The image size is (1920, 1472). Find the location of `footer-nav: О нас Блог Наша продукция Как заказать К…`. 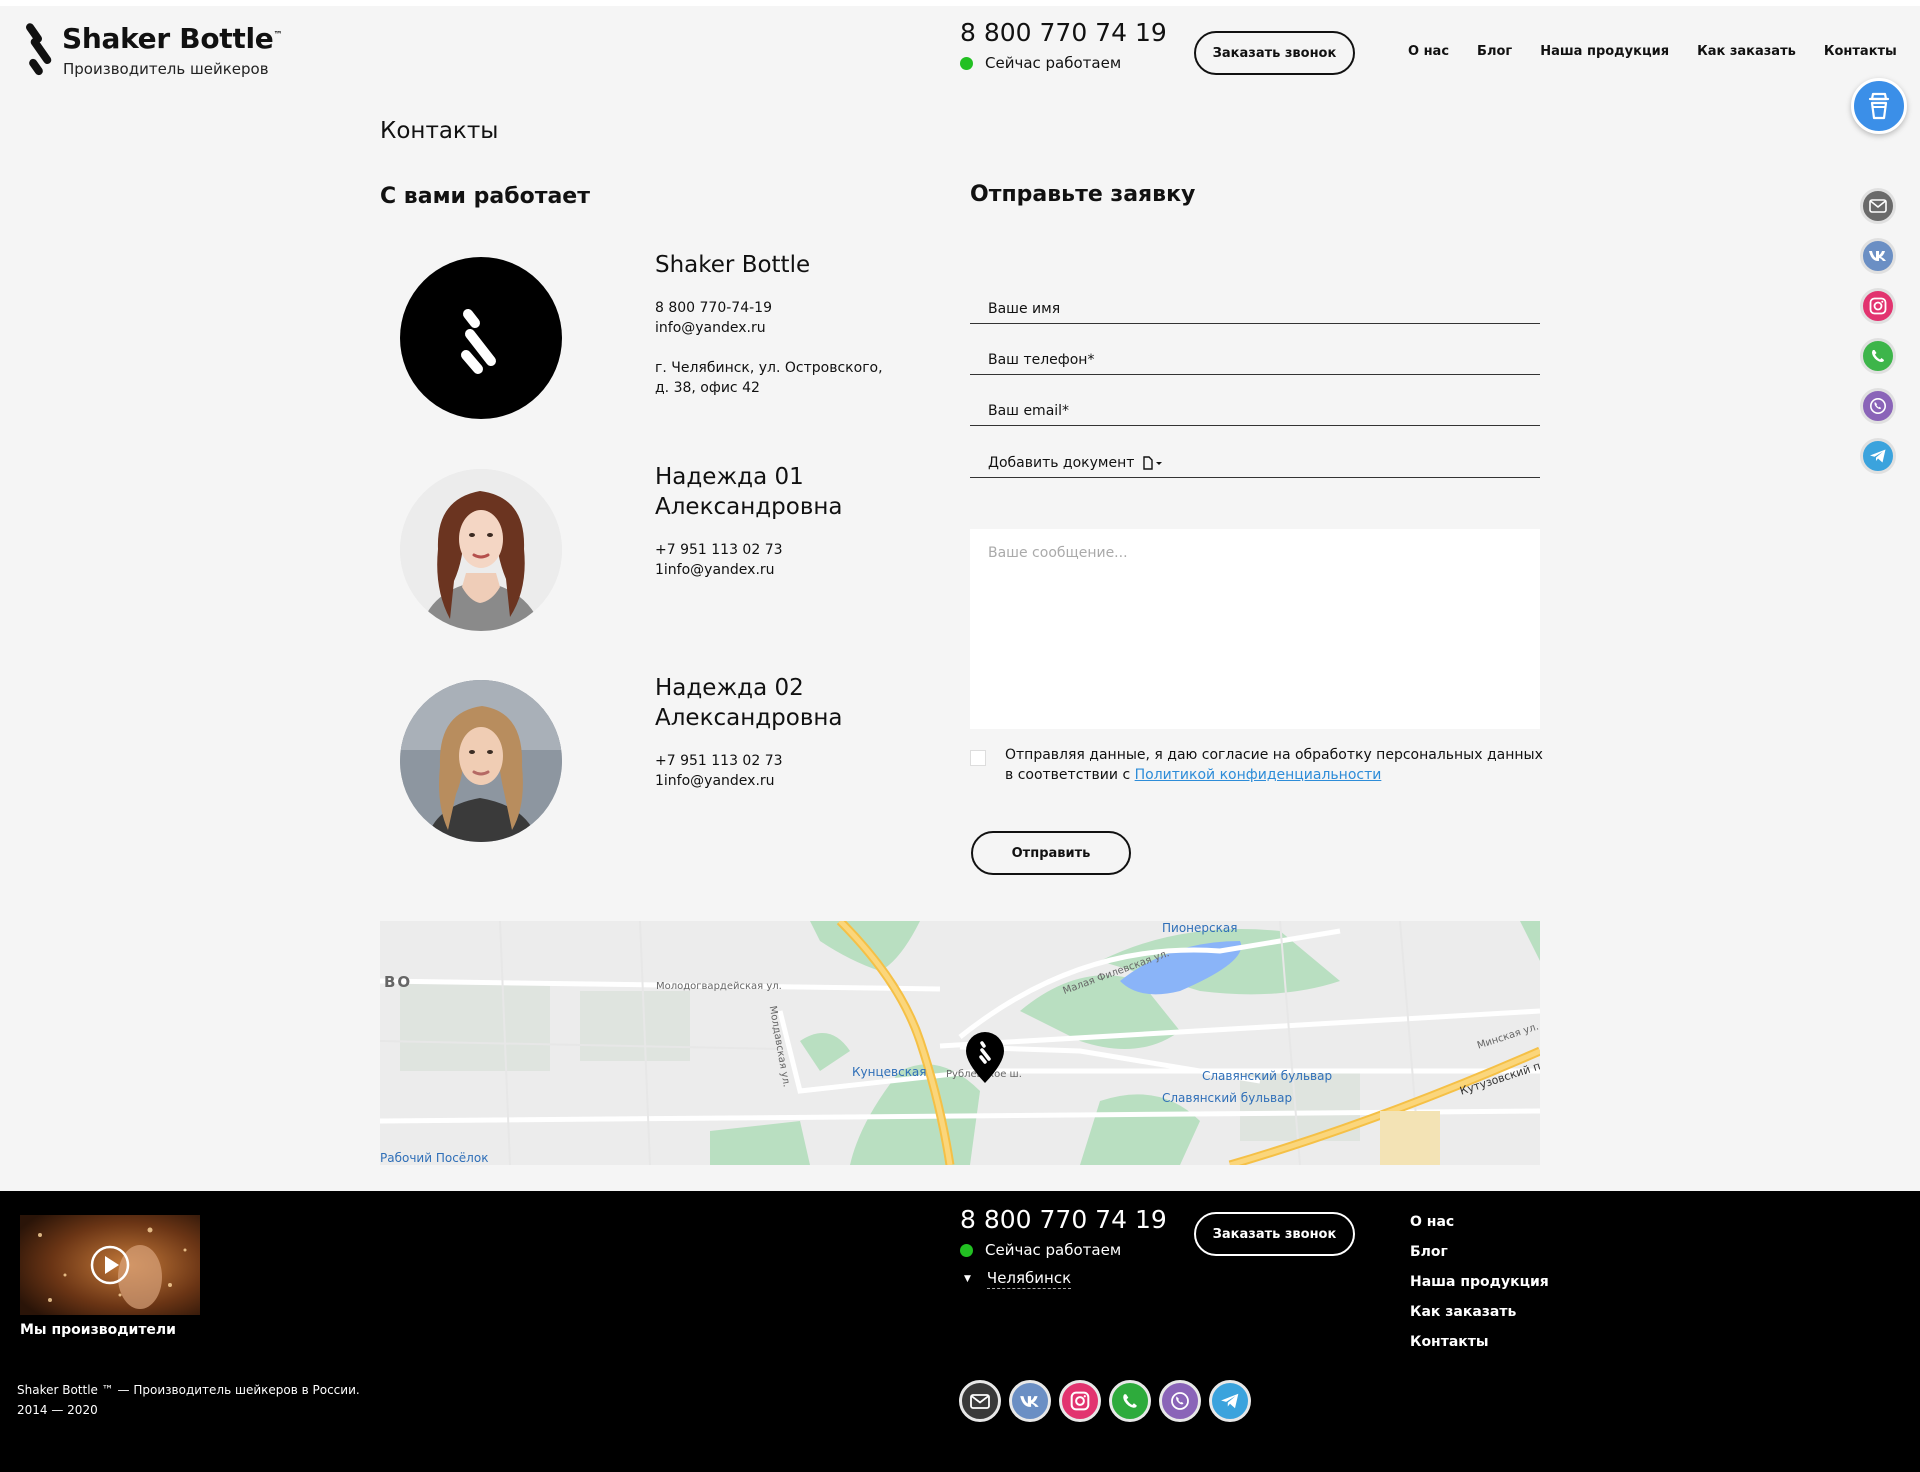

footer-nav: О нас Блог Наша продукция Как заказать К… is located at coordinates (1479, 1282).